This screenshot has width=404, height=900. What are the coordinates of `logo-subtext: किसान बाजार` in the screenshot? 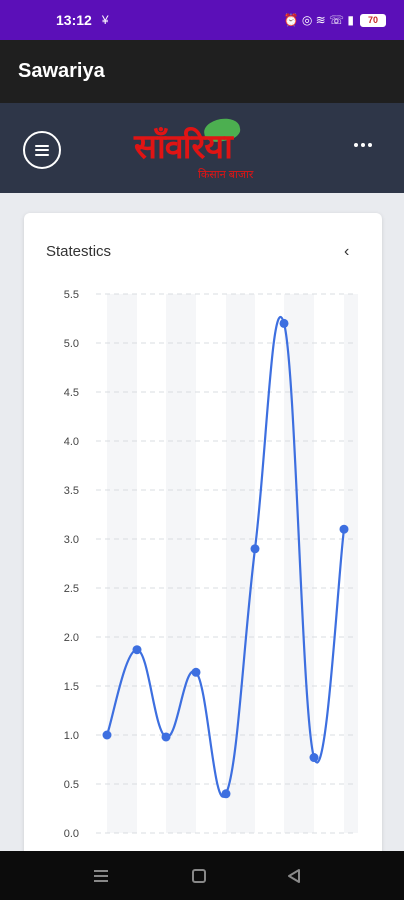 It's located at (226, 175).